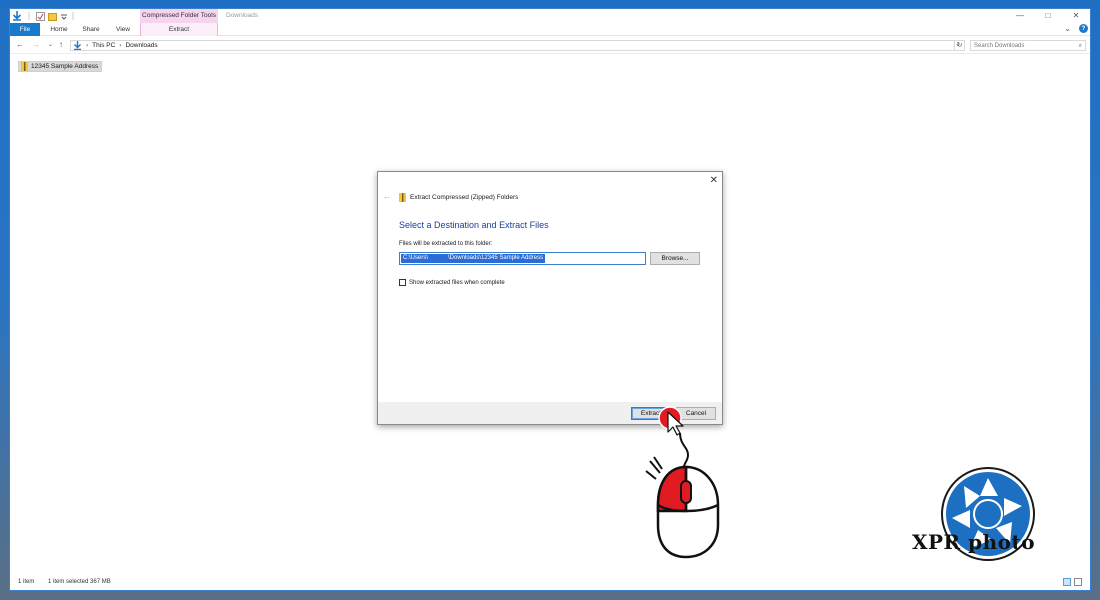 This screenshot has height=600, width=1100. Describe the element at coordinates (682, 496) in the screenshot. I see `mouse-left-click-icon` at that location.